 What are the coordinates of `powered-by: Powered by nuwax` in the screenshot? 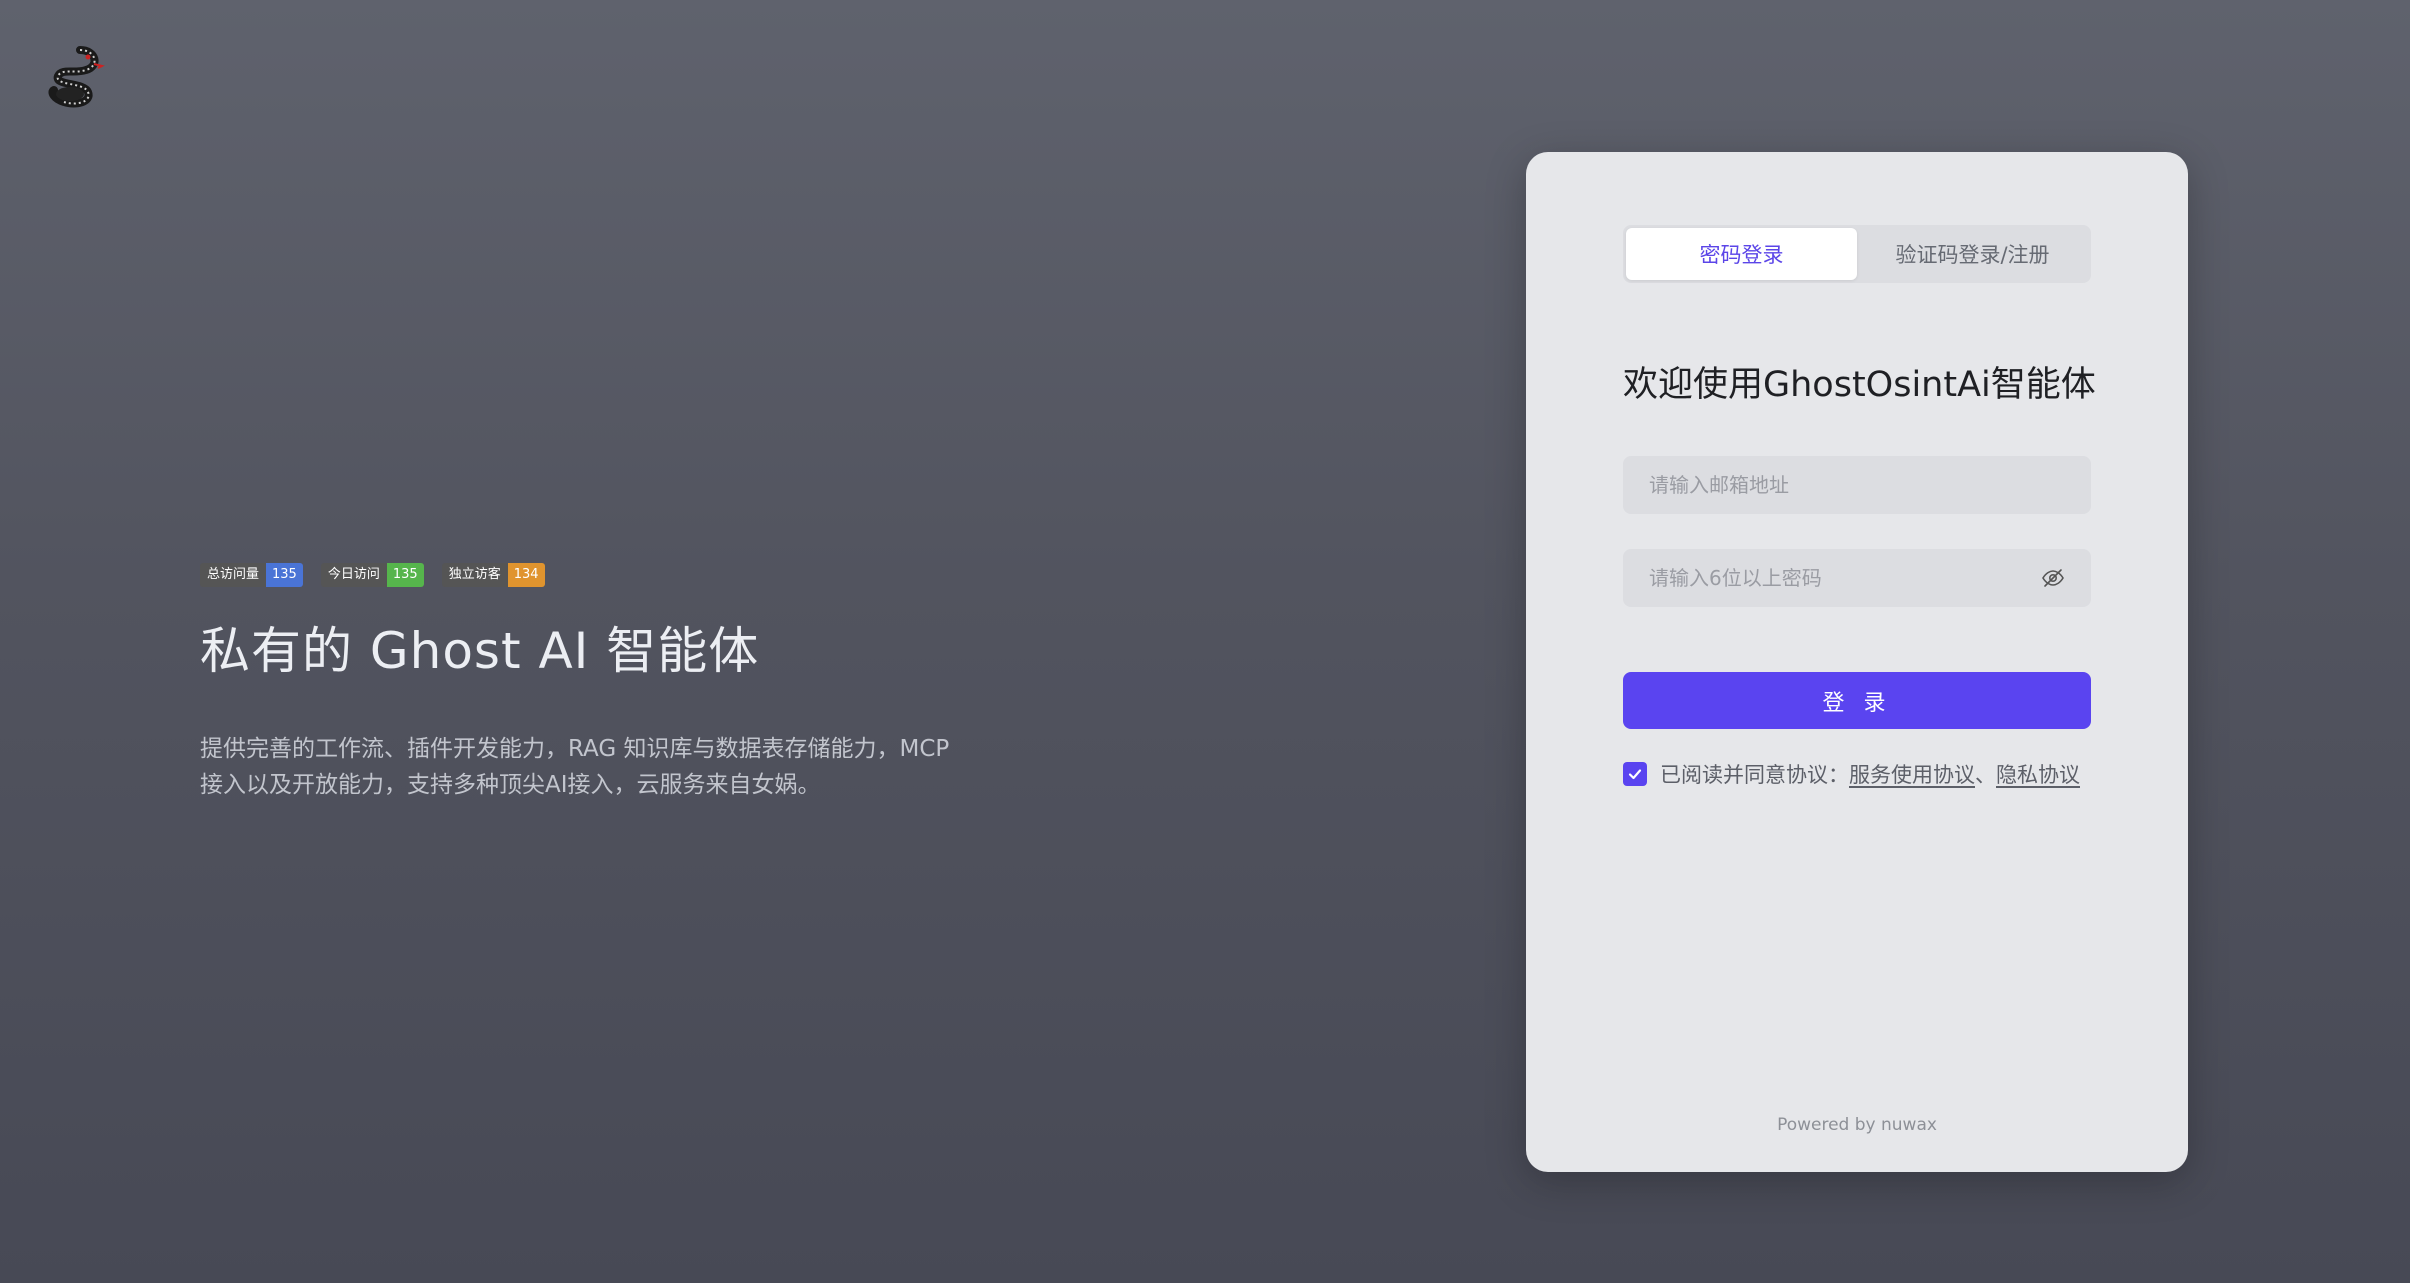 It's located at (1857, 1125).